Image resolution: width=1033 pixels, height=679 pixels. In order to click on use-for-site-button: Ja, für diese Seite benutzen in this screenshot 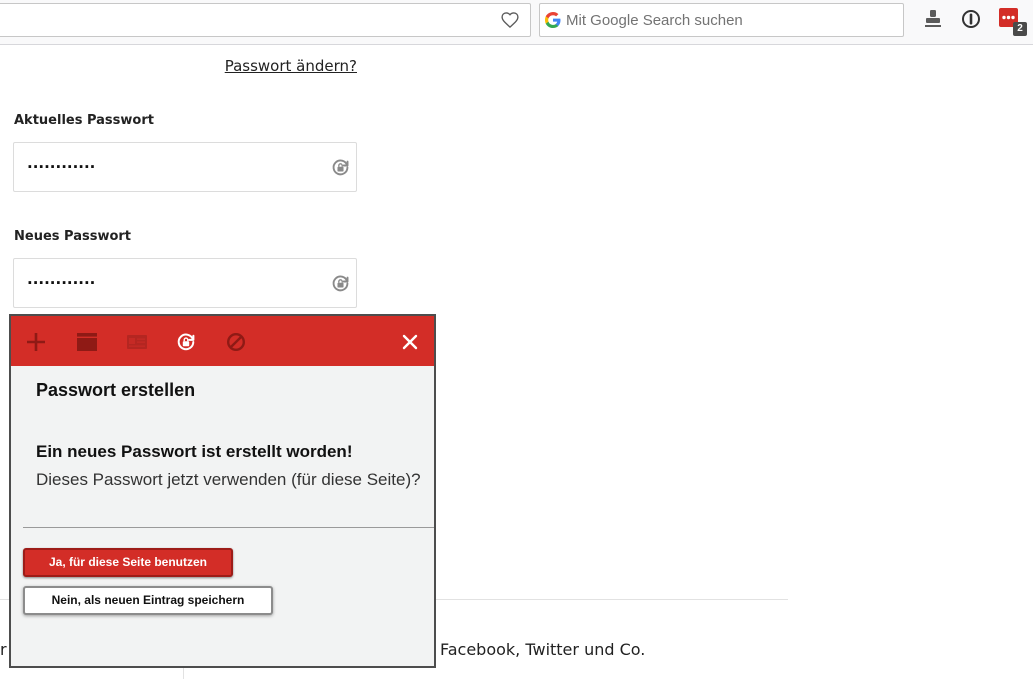, I will do `click(128, 562)`.